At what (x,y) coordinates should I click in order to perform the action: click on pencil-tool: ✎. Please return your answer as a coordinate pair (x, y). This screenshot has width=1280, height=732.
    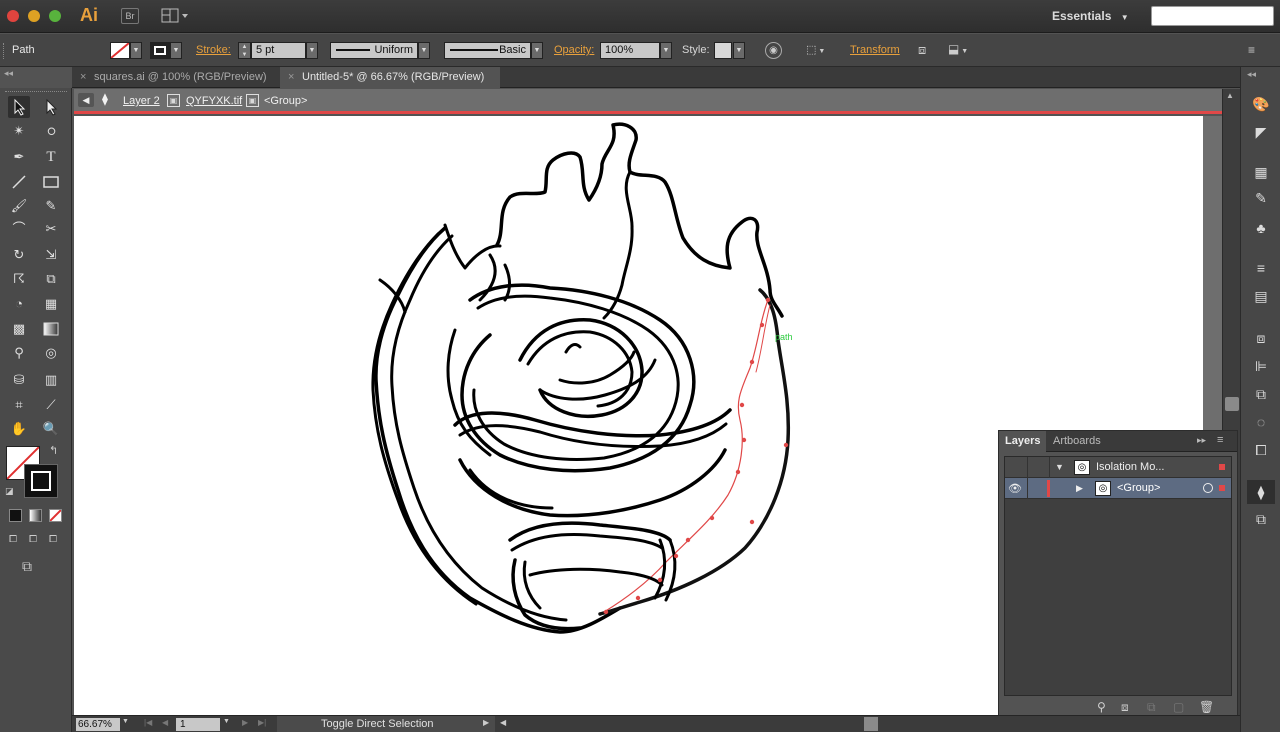
    Looking at the image, I should click on (51, 206).